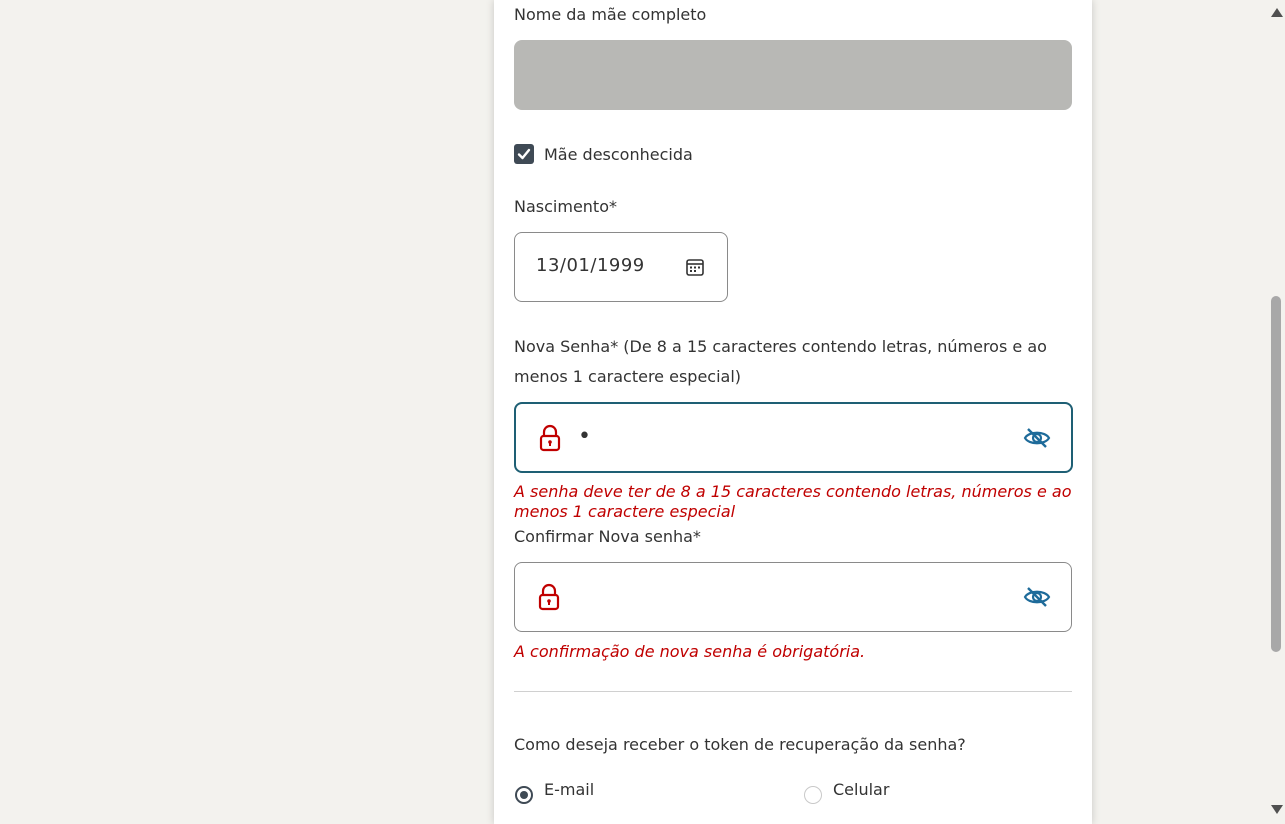 Image resolution: width=1285 pixels, height=824 pixels. Describe the element at coordinates (861, 789) in the screenshot. I see `radio-phone-label: Celular` at that location.